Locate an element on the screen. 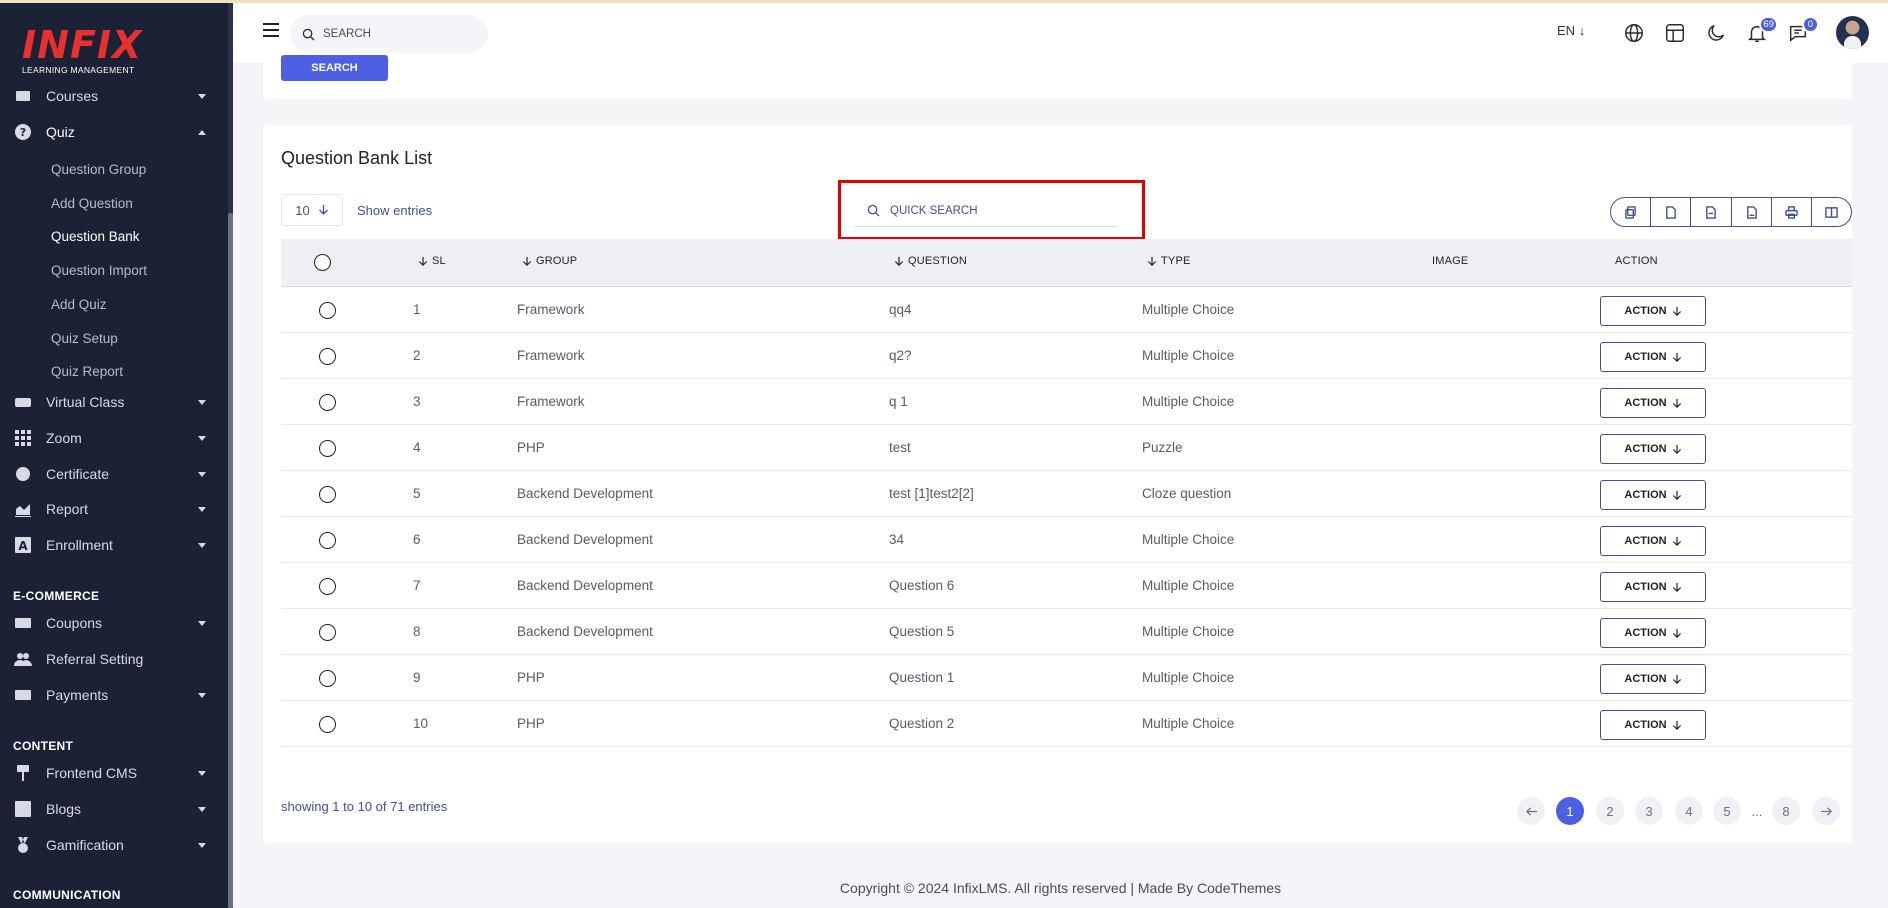 The height and width of the screenshot is (908, 1888). sidebar-item-payments: Payments is located at coordinates (114, 695).